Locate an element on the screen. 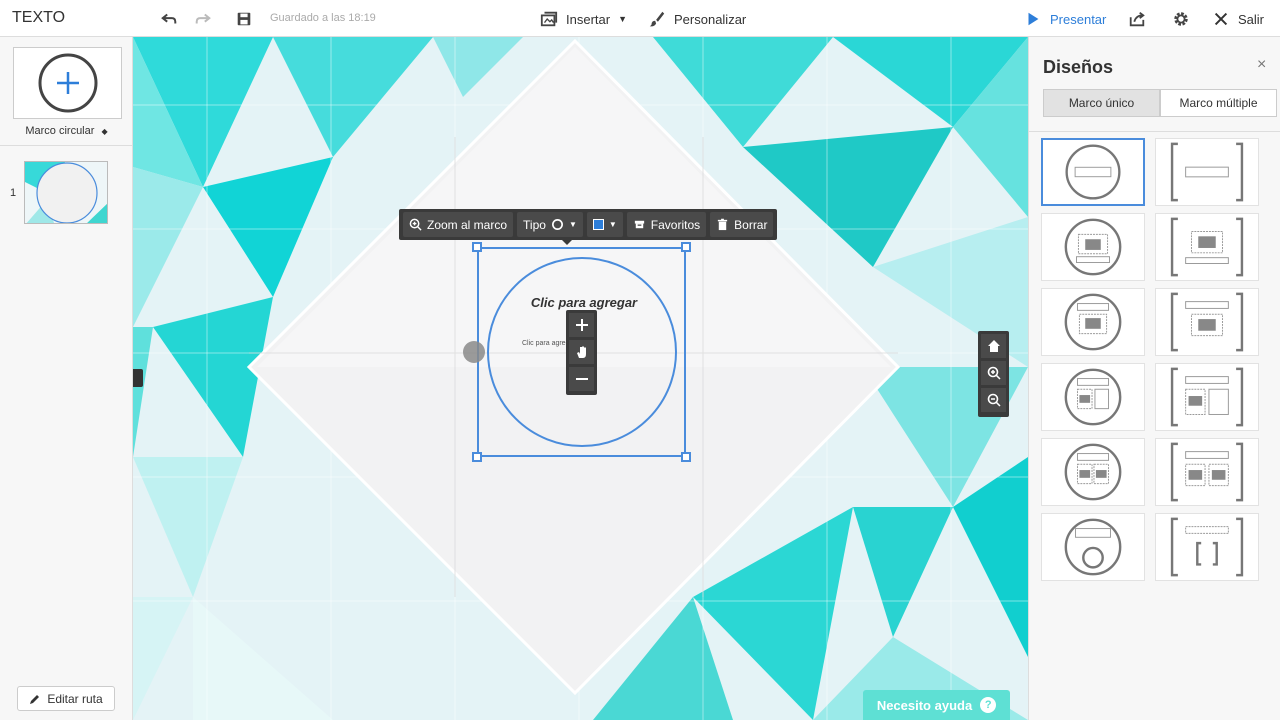  left-panel: Marco circular ◆ 1 Editar ruta is located at coordinates (66, 378).